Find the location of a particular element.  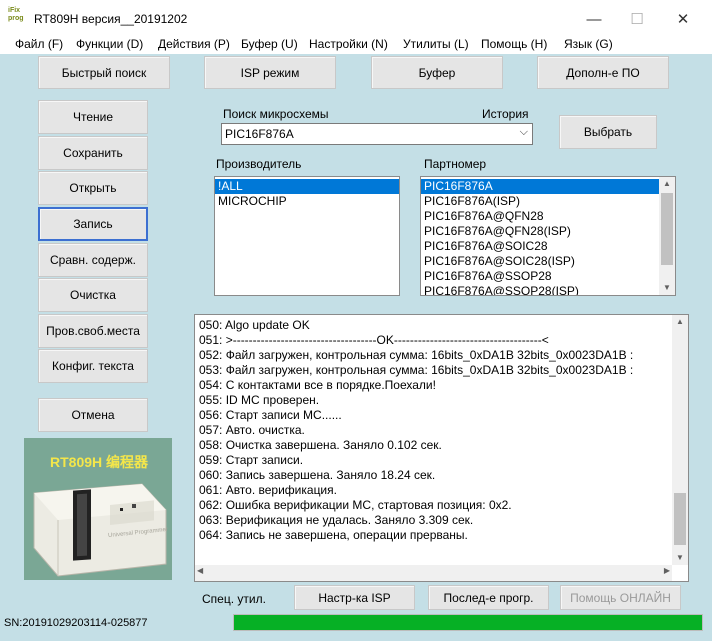

maximize-button: ☐ is located at coordinates (637, 20).